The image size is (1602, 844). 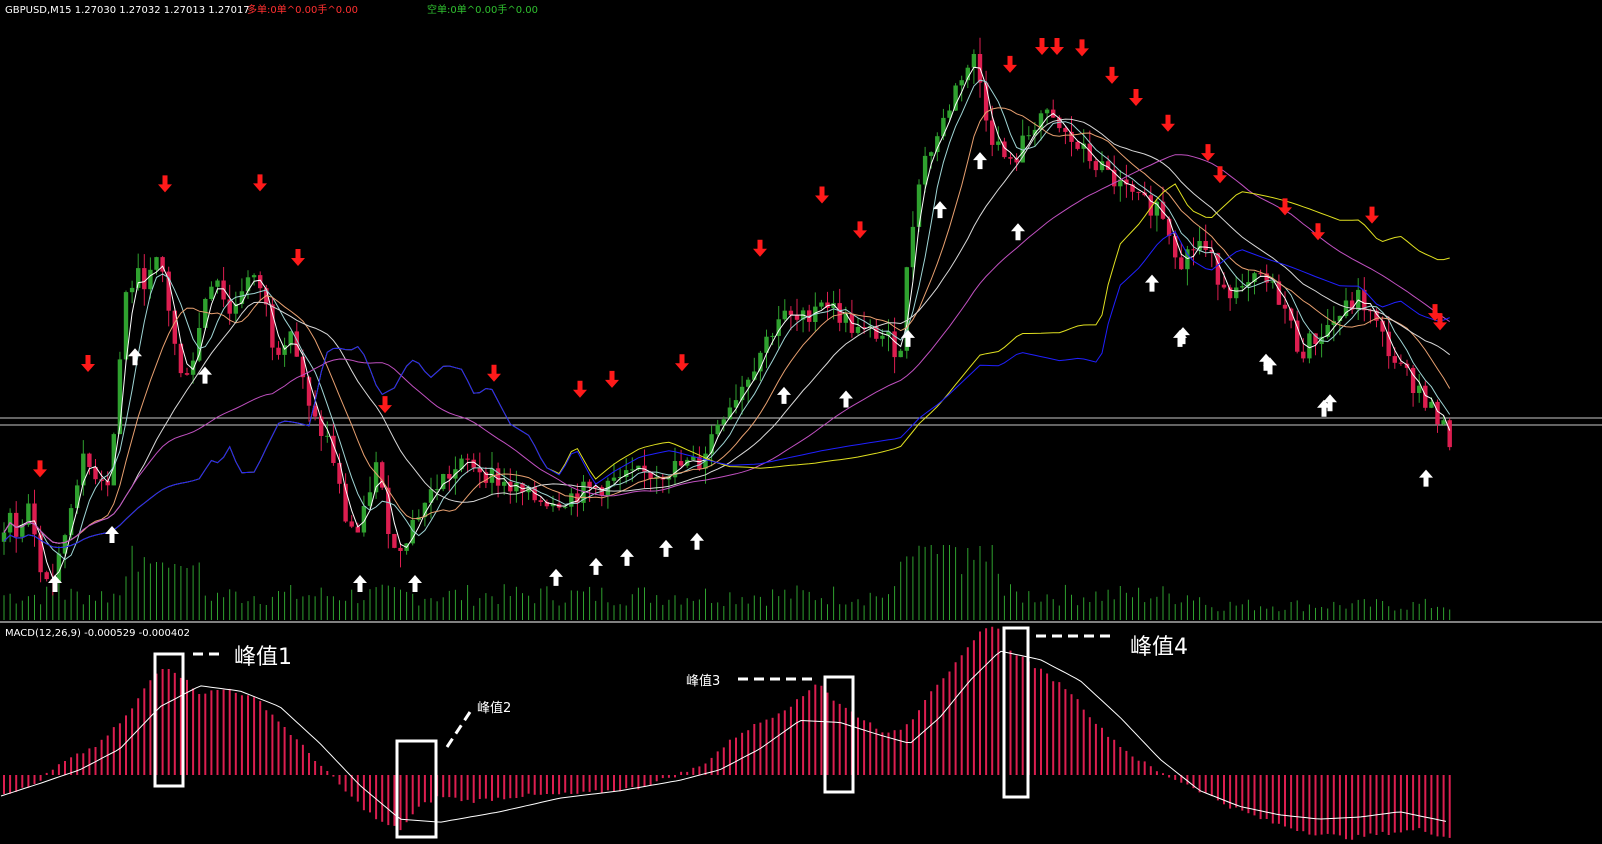 I want to click on macd-label: MACD(12,26,9) -0.000529 -0.000402, so click(x=97, y=633).